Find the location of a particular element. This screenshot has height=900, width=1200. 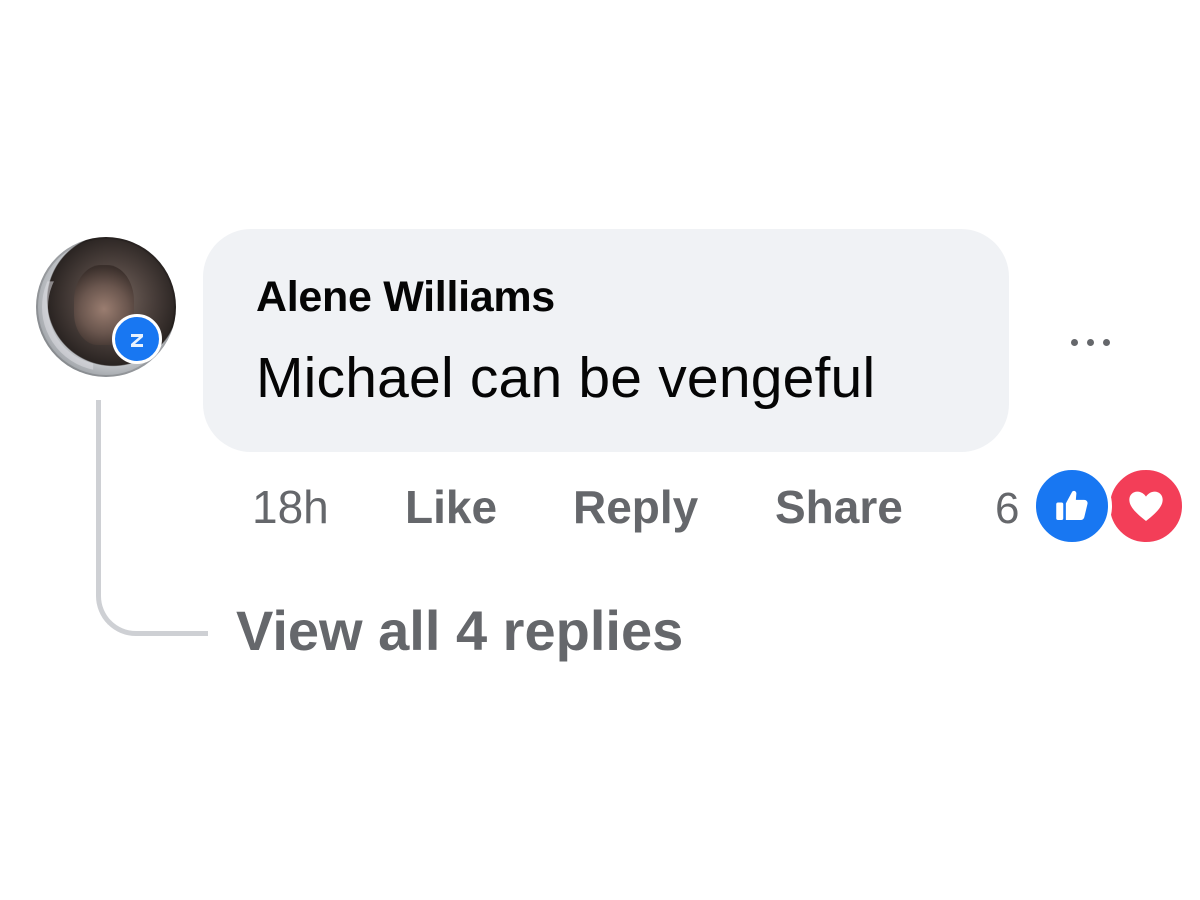

comment-text: Michael can be vengeful is located at coordinates (566, 378).